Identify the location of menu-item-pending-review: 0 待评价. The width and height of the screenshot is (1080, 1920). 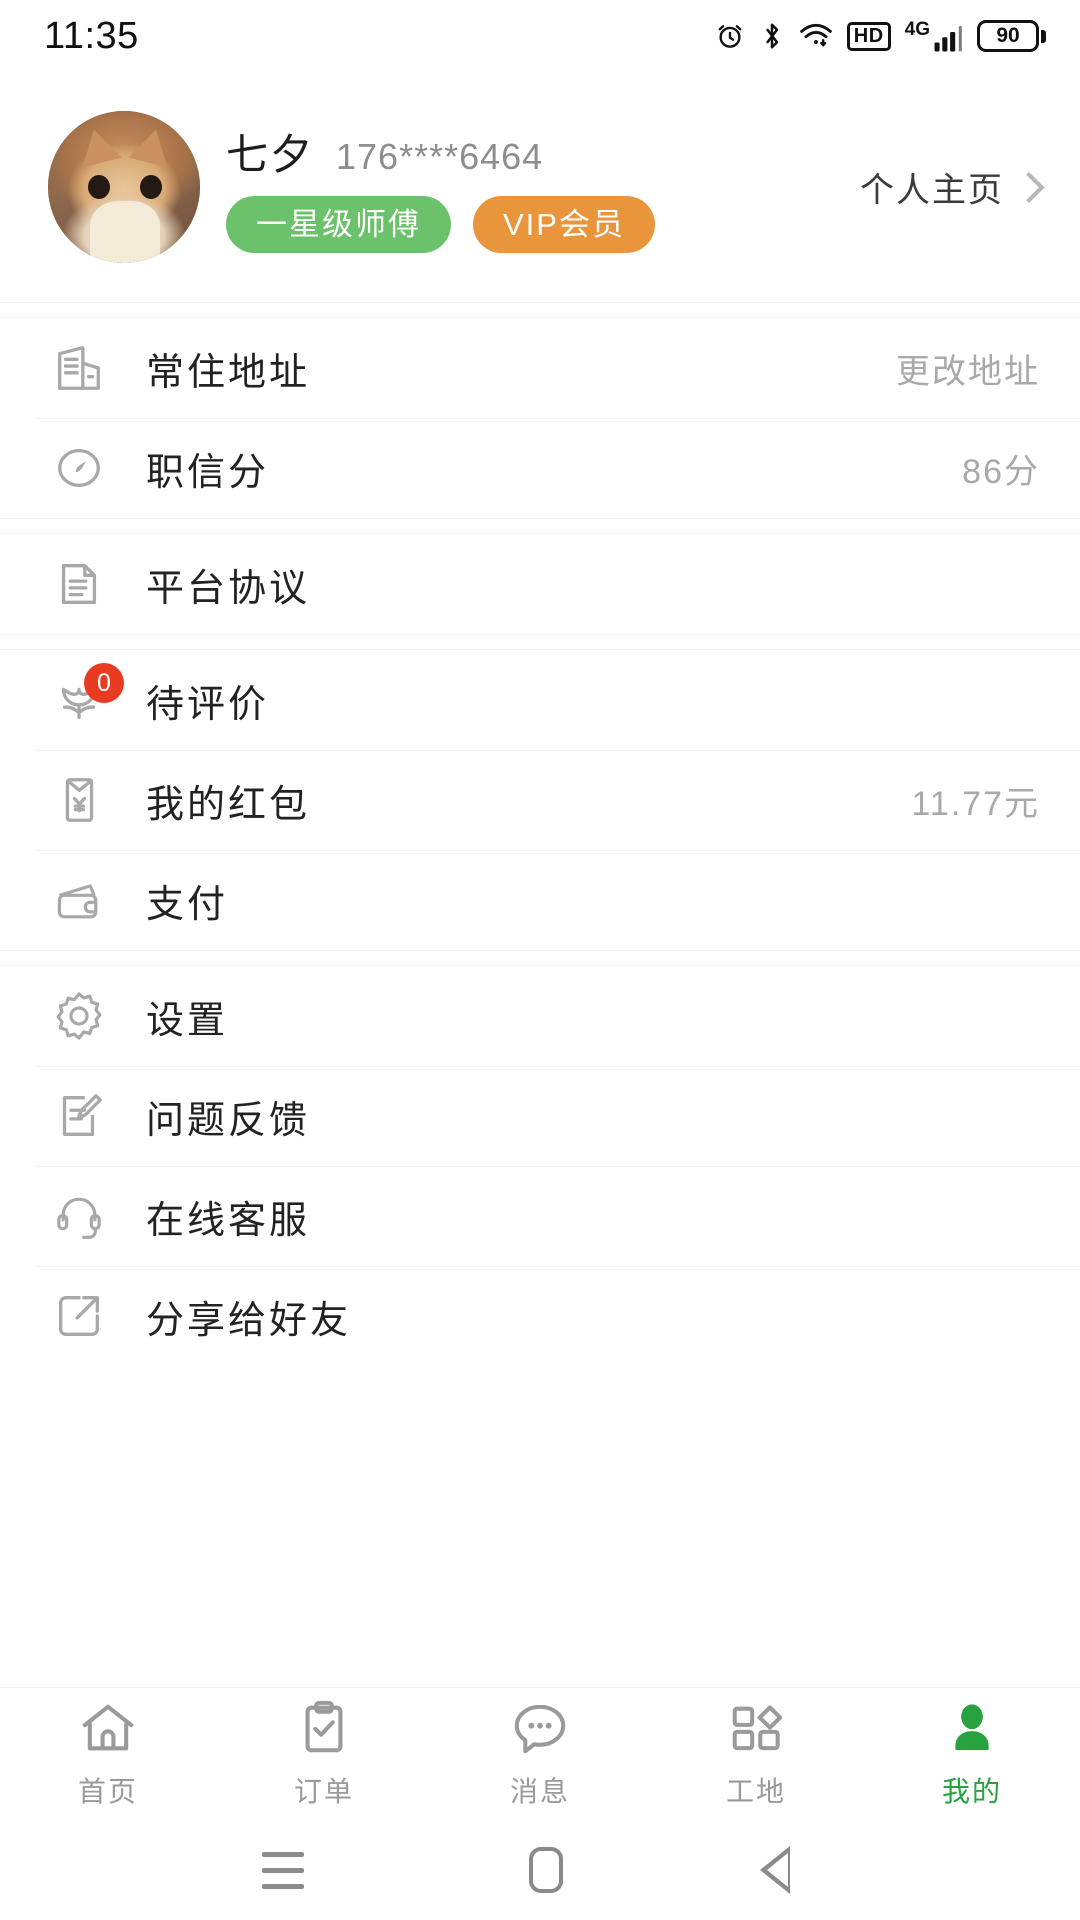
(540, 700).